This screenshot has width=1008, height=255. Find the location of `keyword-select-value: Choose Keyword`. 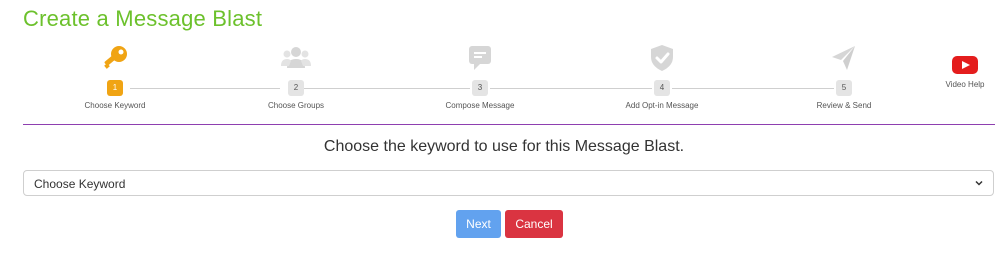

keyword-select-value: Choose Keyword is located at coordinates (80, 184).